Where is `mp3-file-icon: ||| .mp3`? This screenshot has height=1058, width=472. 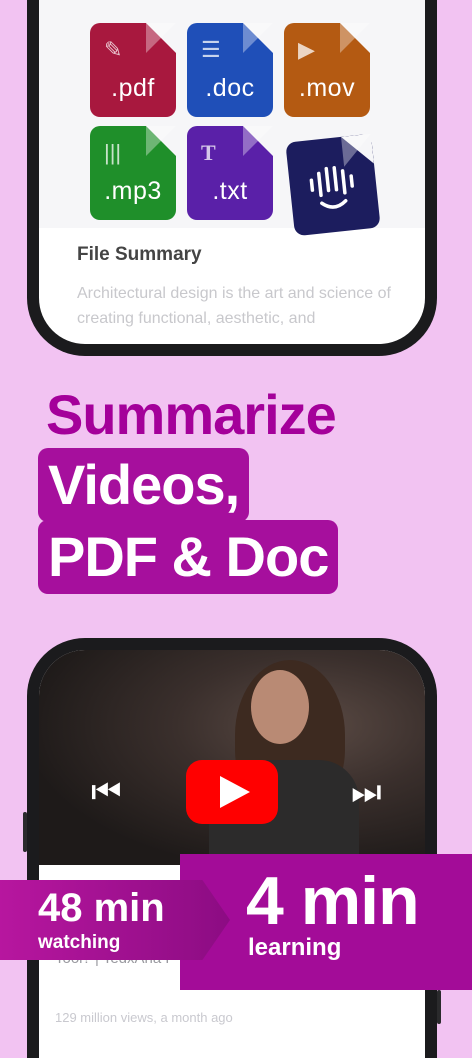
mp3-file-icon: ||| .mp3 is located at coordinates (133, 173).